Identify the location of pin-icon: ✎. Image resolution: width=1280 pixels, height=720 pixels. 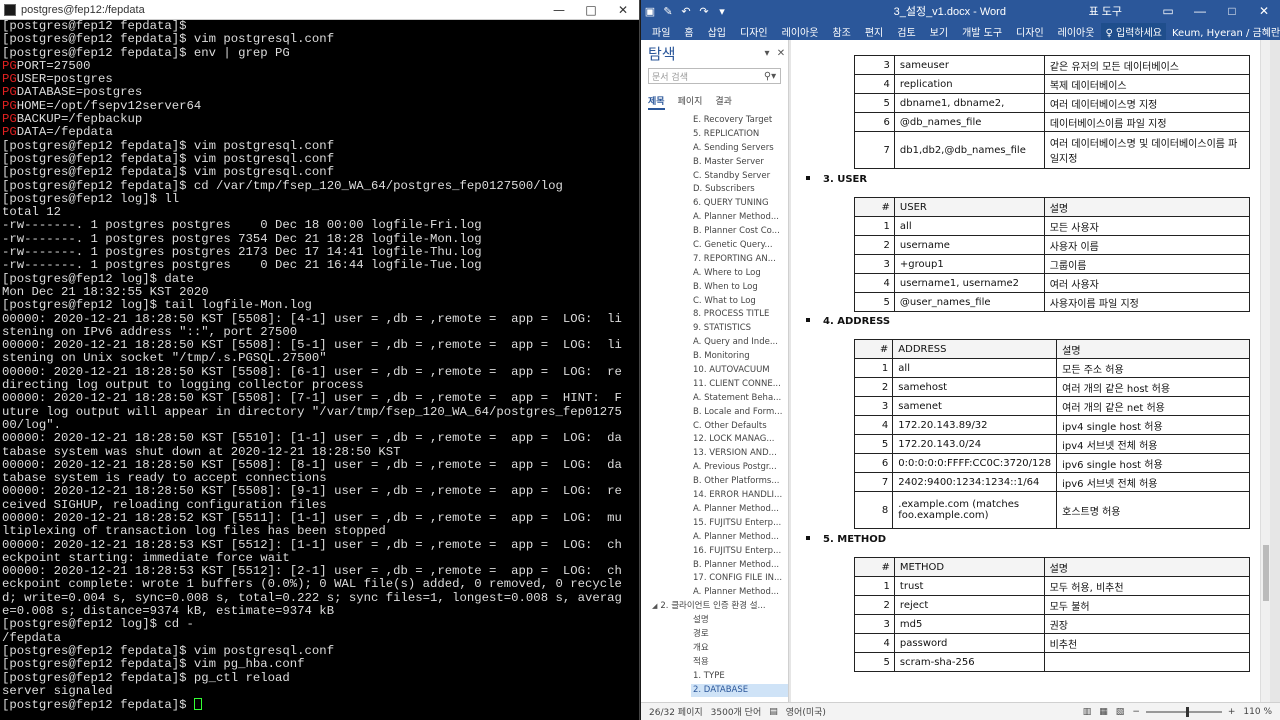
(668, 11).